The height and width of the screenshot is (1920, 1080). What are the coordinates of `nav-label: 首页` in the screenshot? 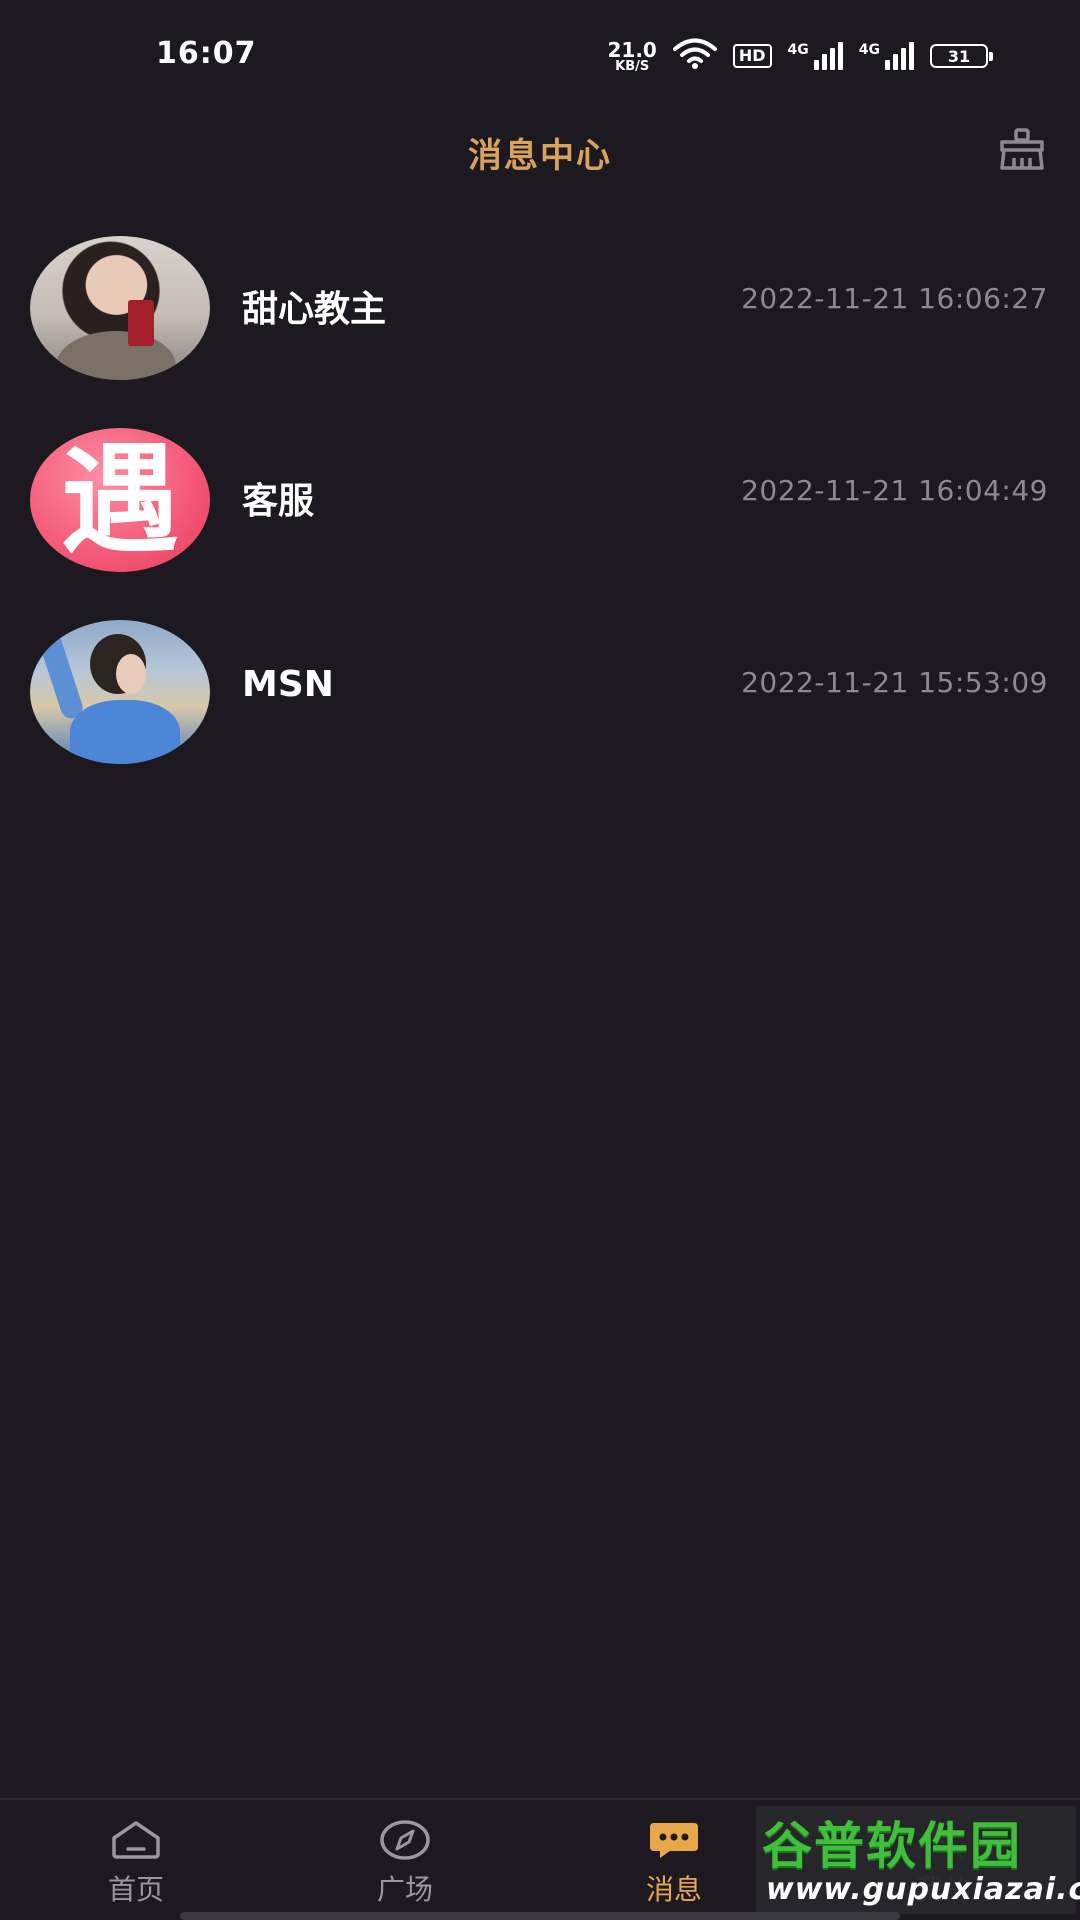 It's located at (135, 1889).